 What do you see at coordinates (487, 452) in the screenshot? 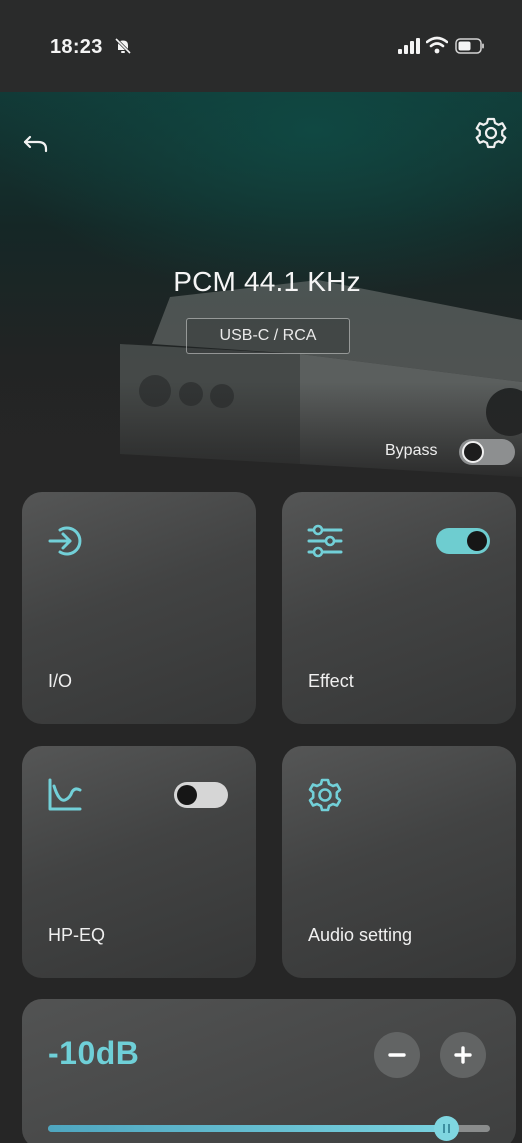
I see `bypass-toggle` at bounding box center [487, 452].